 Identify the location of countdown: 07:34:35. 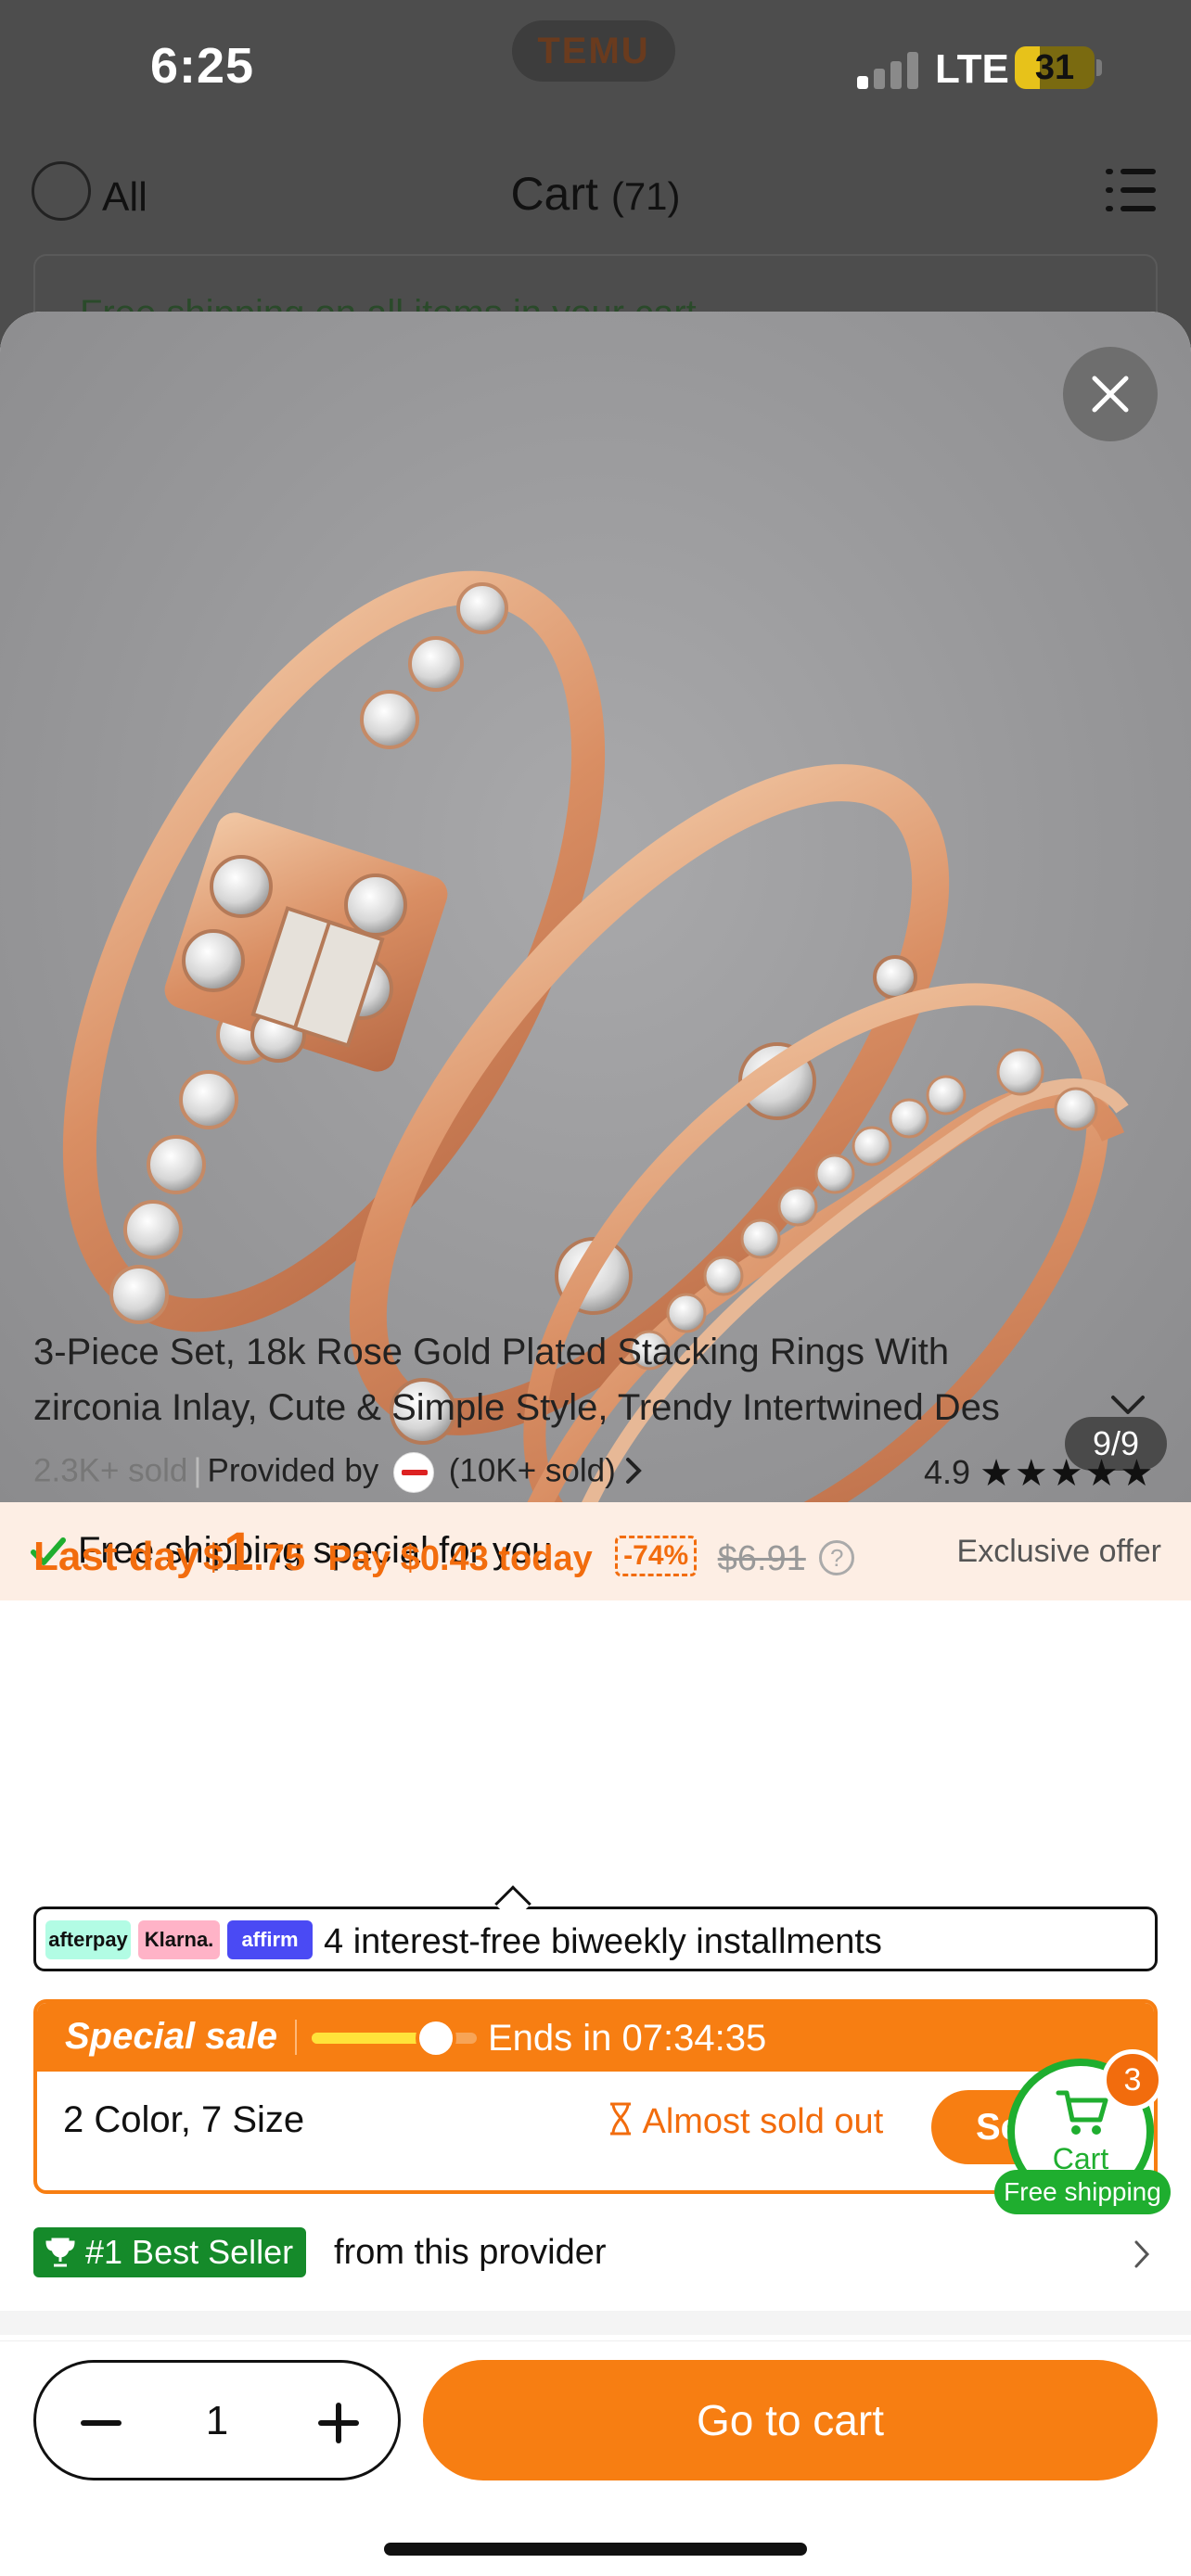
(694, 2038).